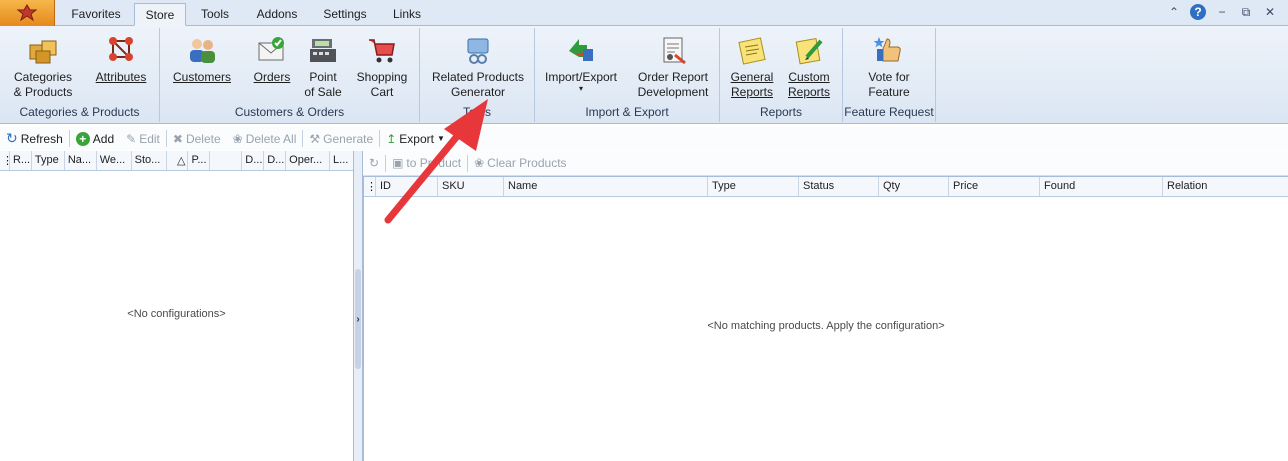  Describe the element at coordinates (478, 84) in the screenshot. I see `related-products-generator-label: Related Products Generator` at that location.